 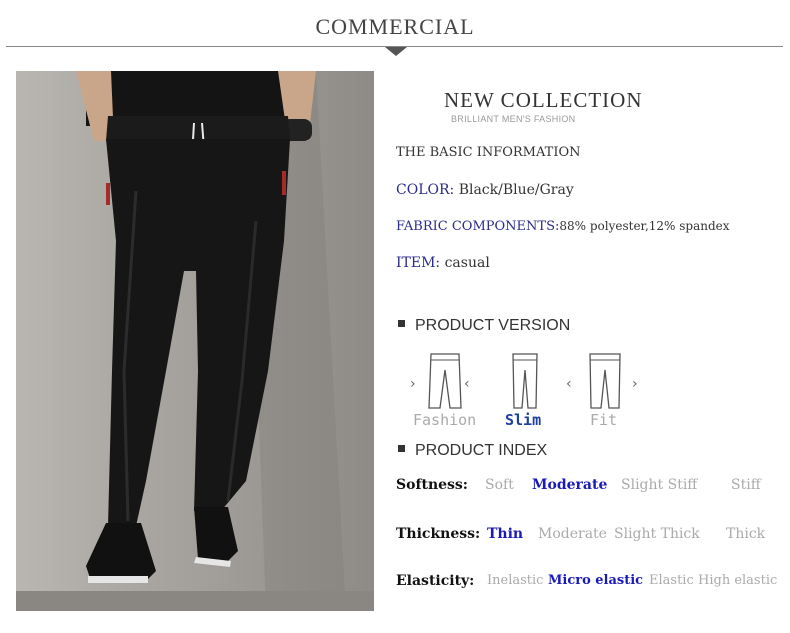 I want to click on softness-option-slight-stiff: Slight Stiff, so click(x=659, y=485).